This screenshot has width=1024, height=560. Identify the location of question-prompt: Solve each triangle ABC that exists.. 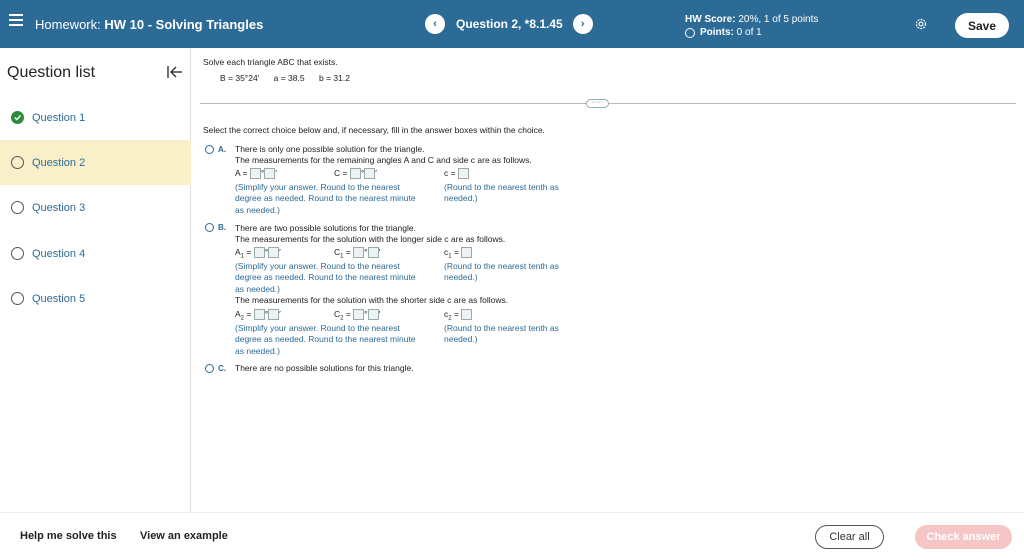
(270, 62).